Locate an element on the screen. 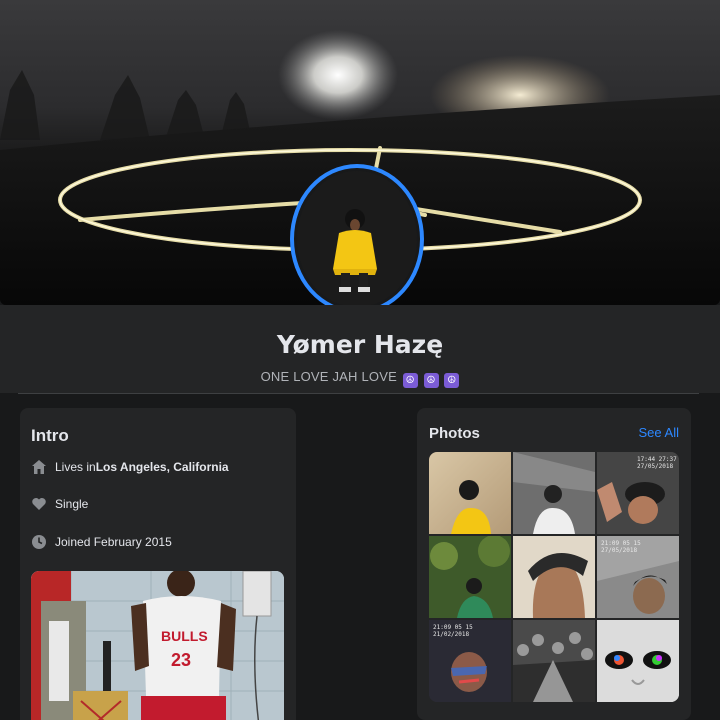  peace-emoji-icon: ☮ is located at coordinates (410, 380).